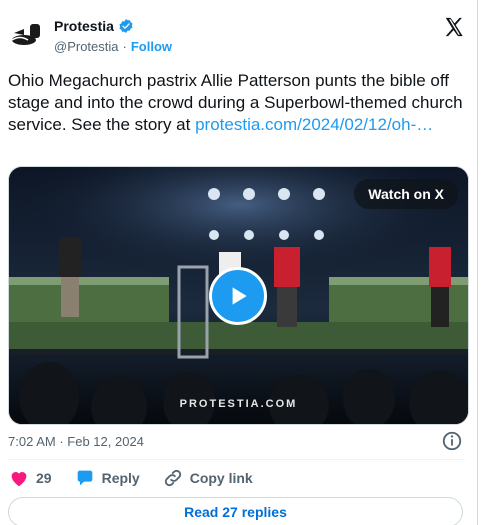 The width and height of the screenshot is (487, 525). Describe the element at coordinates (238, 34) in the screenshot. I see `tweet-header: Protestia @Protestia · Follow` at that location.